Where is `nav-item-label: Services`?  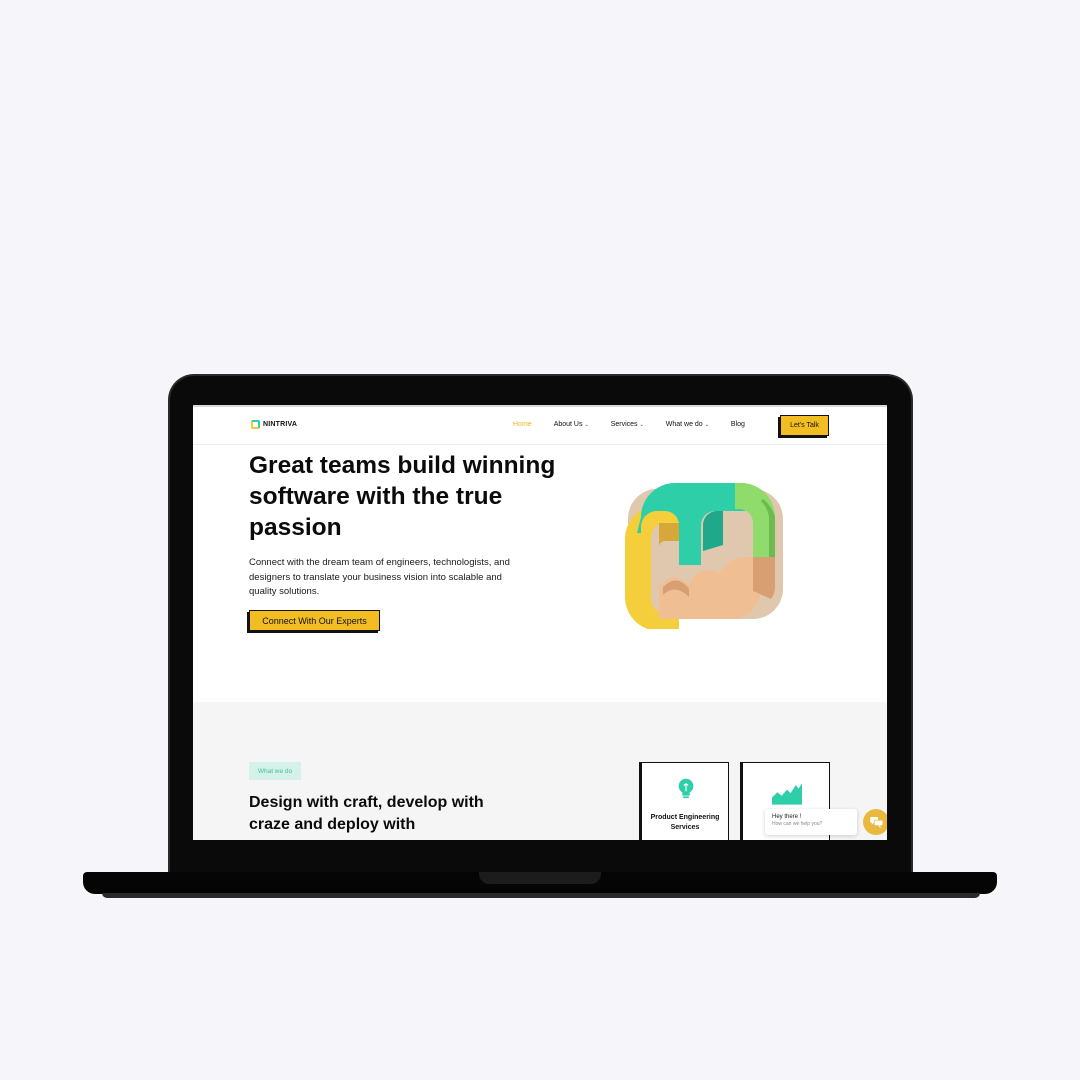 nav-item-label: Services is located at coordinates (624, 424).